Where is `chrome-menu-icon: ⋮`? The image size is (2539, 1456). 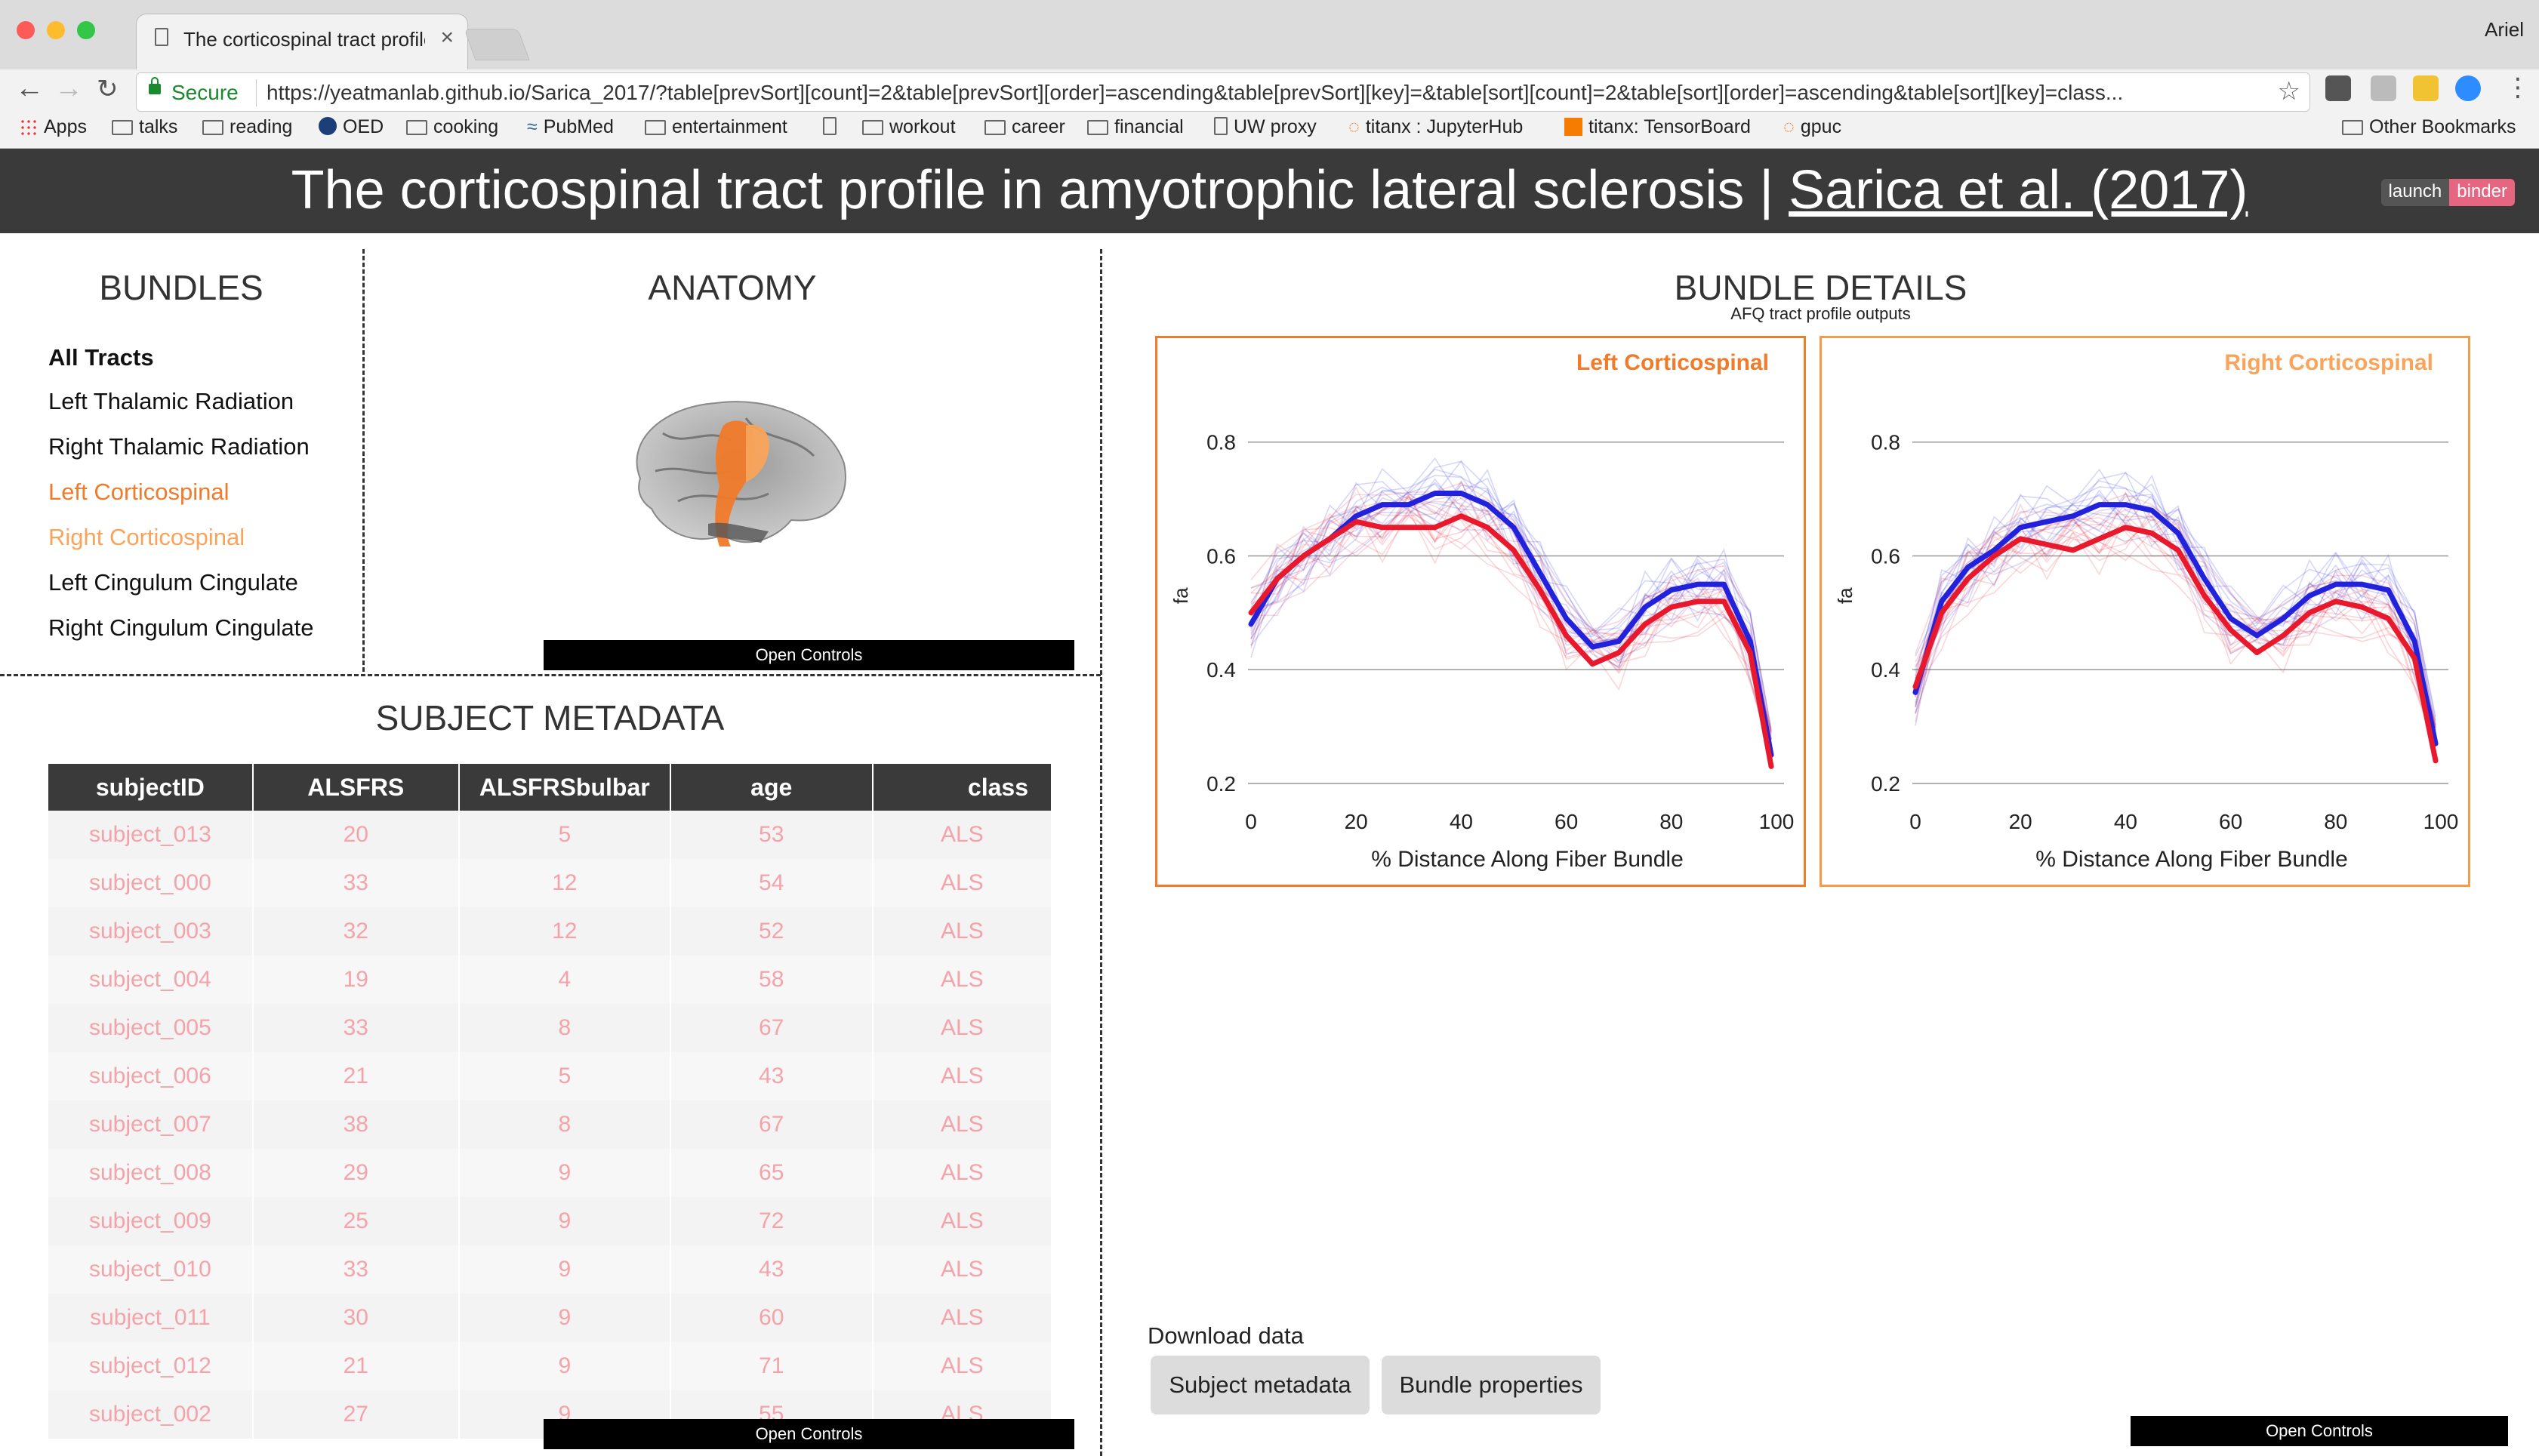 chrome-menu-icon: ⋮ is located at coordinates (2518, 87).